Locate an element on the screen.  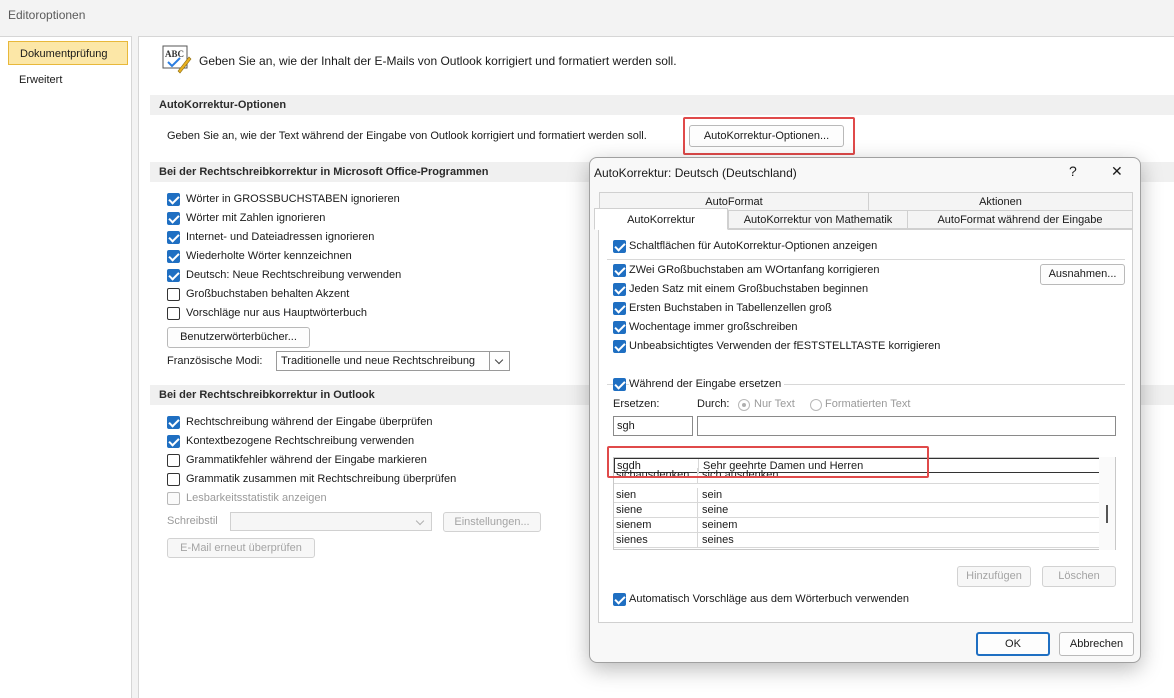
writing-style-select is located at coordinates (331, 521).